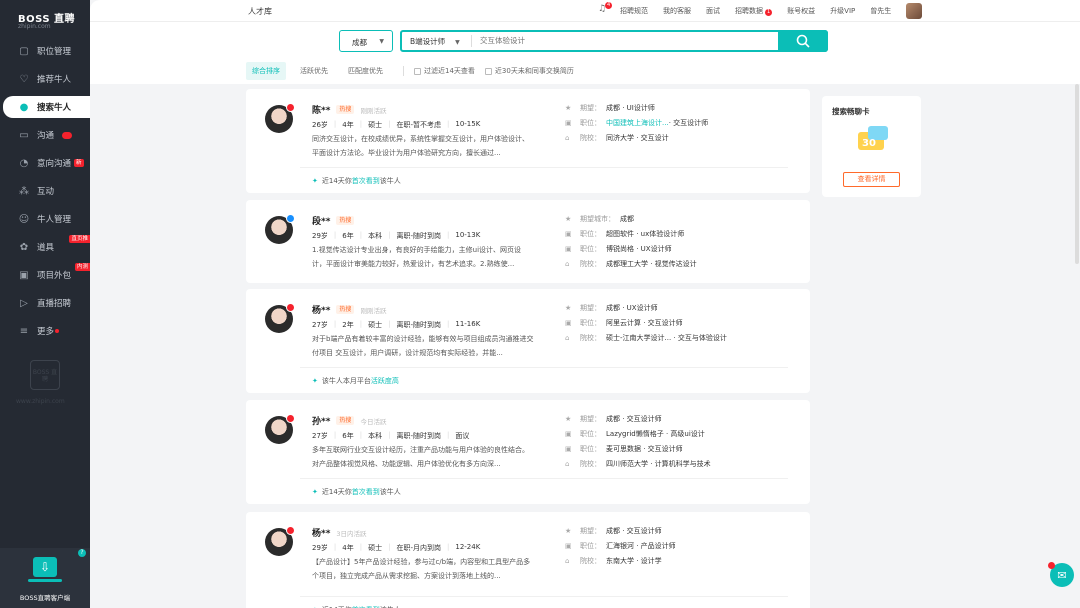 The width and height of the screenshot is (1080, 608). What do you see at coordinates (366, 41) in the screenshot?
I see `city-select: 成都 ▼` at bounding box center [366, 41].